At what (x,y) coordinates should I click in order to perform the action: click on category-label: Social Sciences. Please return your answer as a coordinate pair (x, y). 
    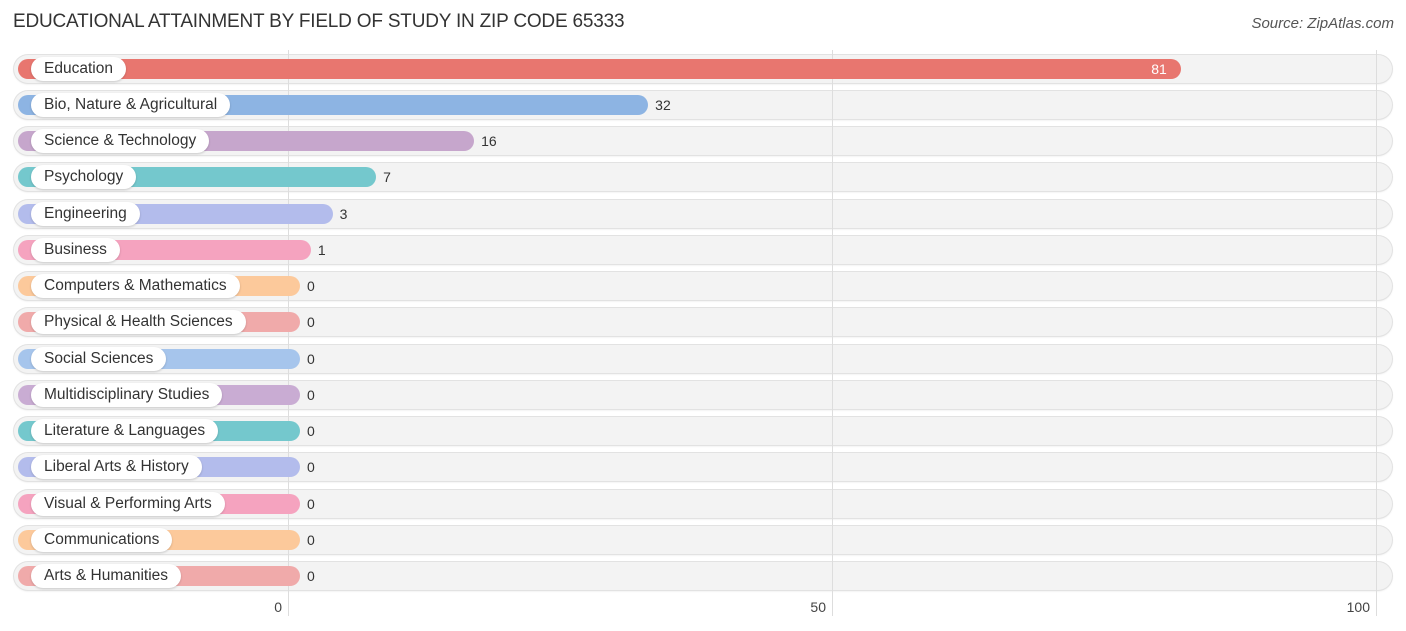
    Looking at the image, I should click on (99, 358).